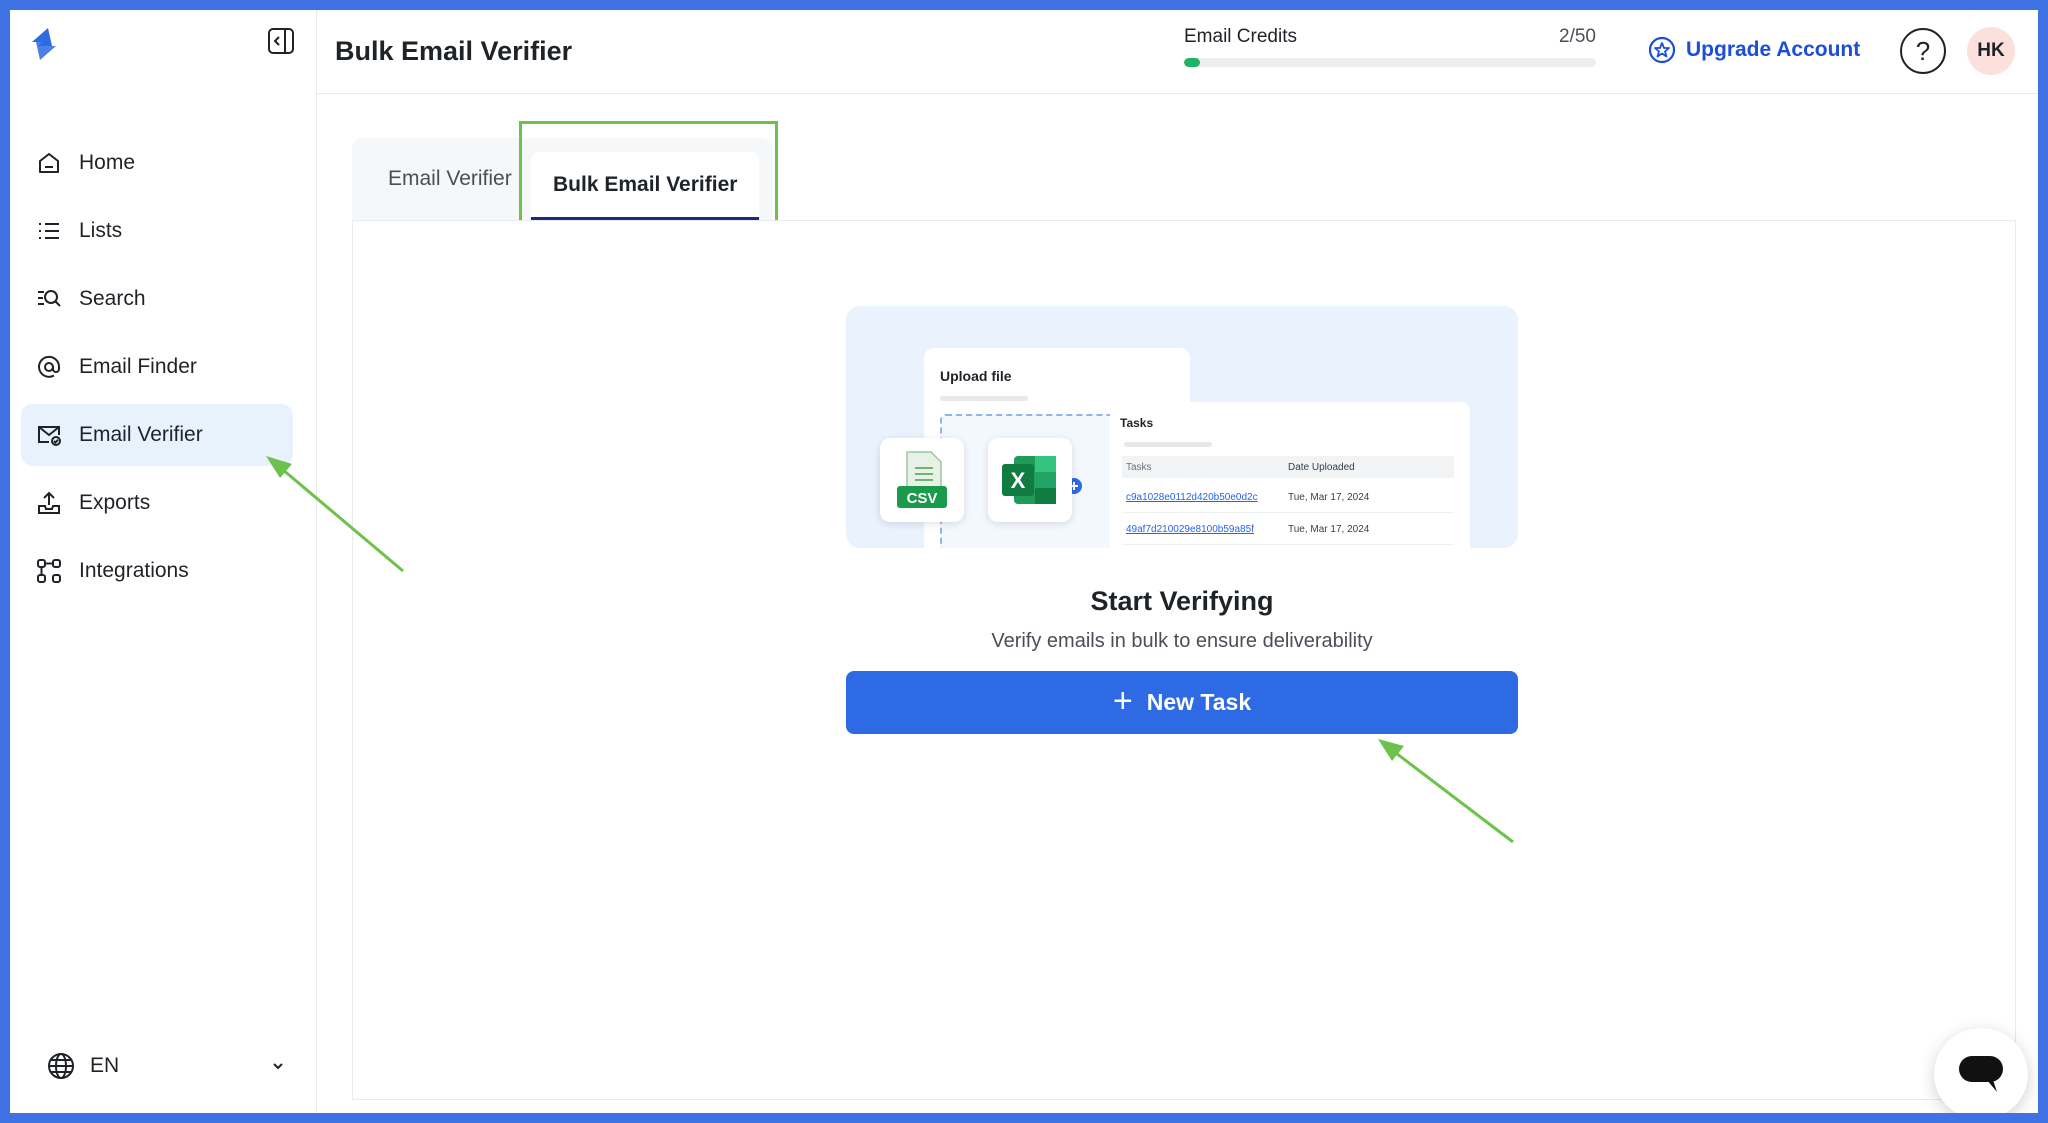 The width and height of the screenshot is (2048, 1123). Describe the element at coordinates (1199, 702) in the screenshot. I see `new-task-label: New Task` at that location.